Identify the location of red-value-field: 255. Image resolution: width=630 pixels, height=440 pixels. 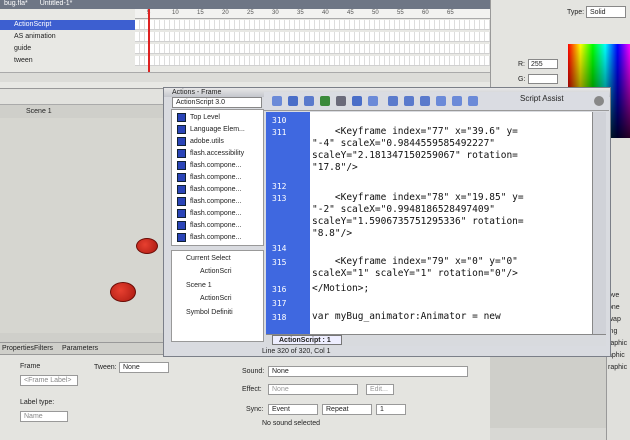
(543, 64).